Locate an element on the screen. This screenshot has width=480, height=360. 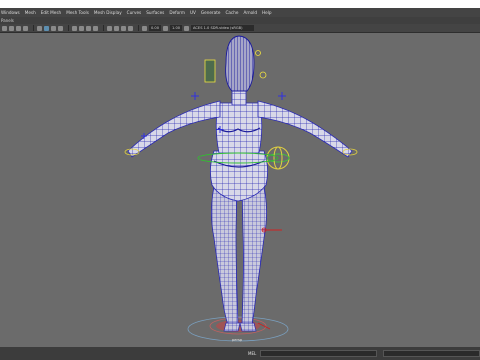
menu-generate: Generate is located at coordinates (211, 12).